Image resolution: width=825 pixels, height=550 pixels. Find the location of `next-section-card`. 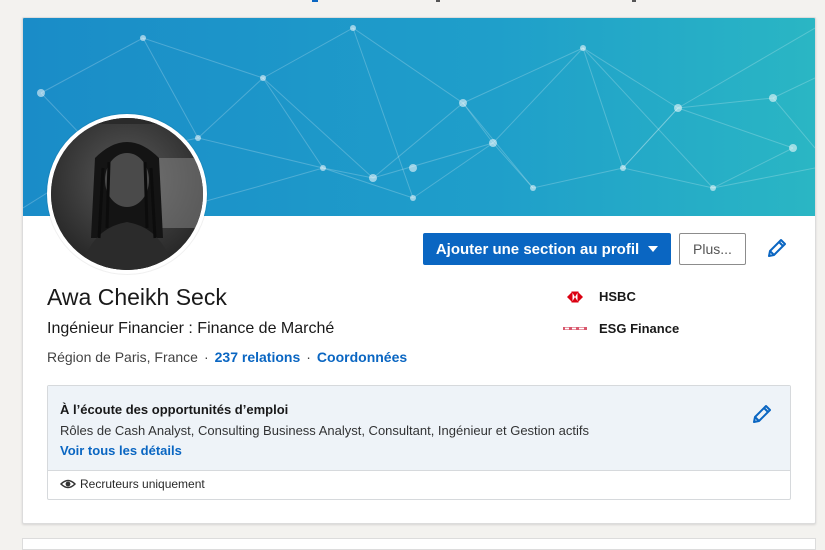

next-section-card is located at coordinates (419, 544).